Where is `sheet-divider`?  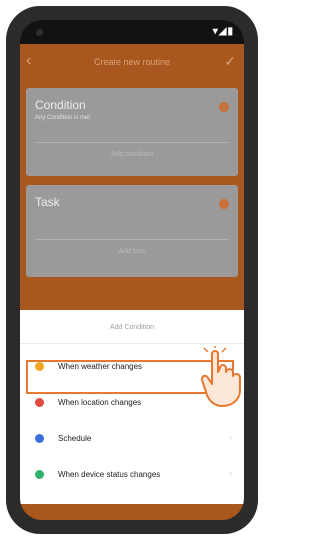
sheet-divider is located at coordinates (132, 343).